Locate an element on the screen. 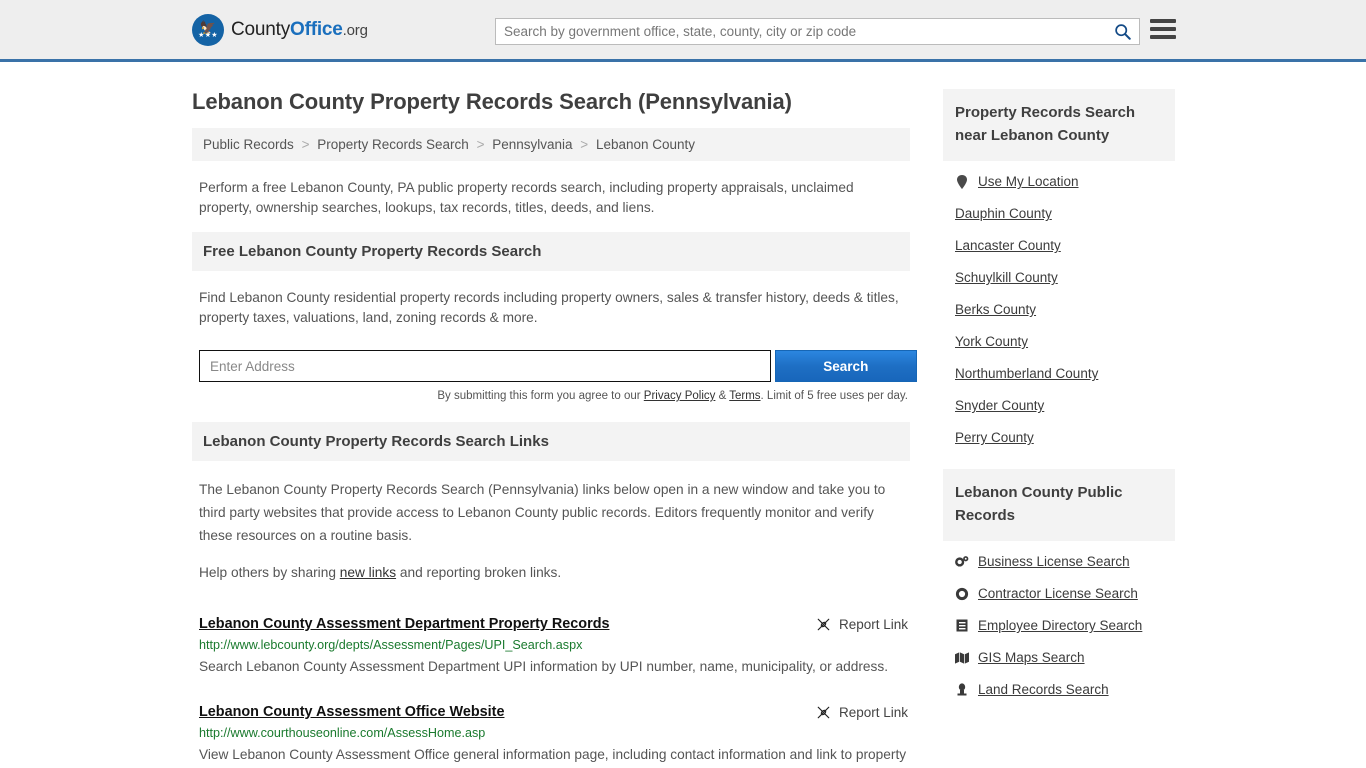 The width and height of the screenshot is (1366, 768). disclaimer-amp: & is located at coordinates (722, 396).